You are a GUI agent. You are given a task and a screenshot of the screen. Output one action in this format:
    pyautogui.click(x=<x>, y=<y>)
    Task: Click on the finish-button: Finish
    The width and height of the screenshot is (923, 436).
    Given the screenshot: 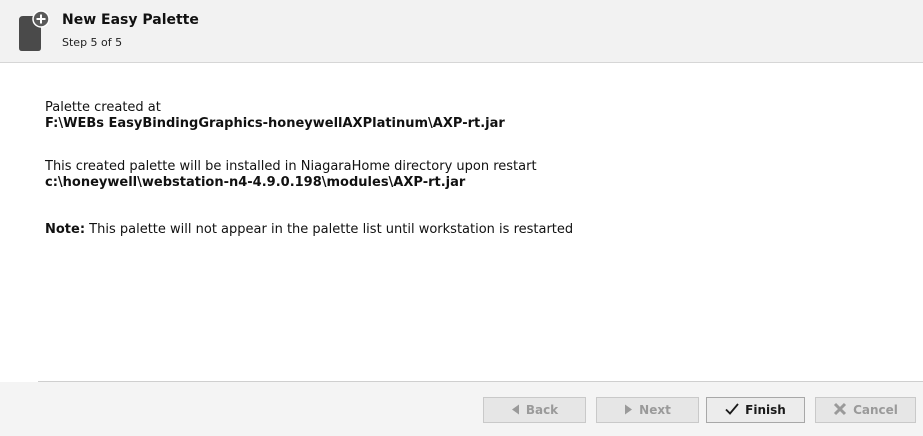 What is the action you would take?
    pyautogui.click(x=755, y=410)
    